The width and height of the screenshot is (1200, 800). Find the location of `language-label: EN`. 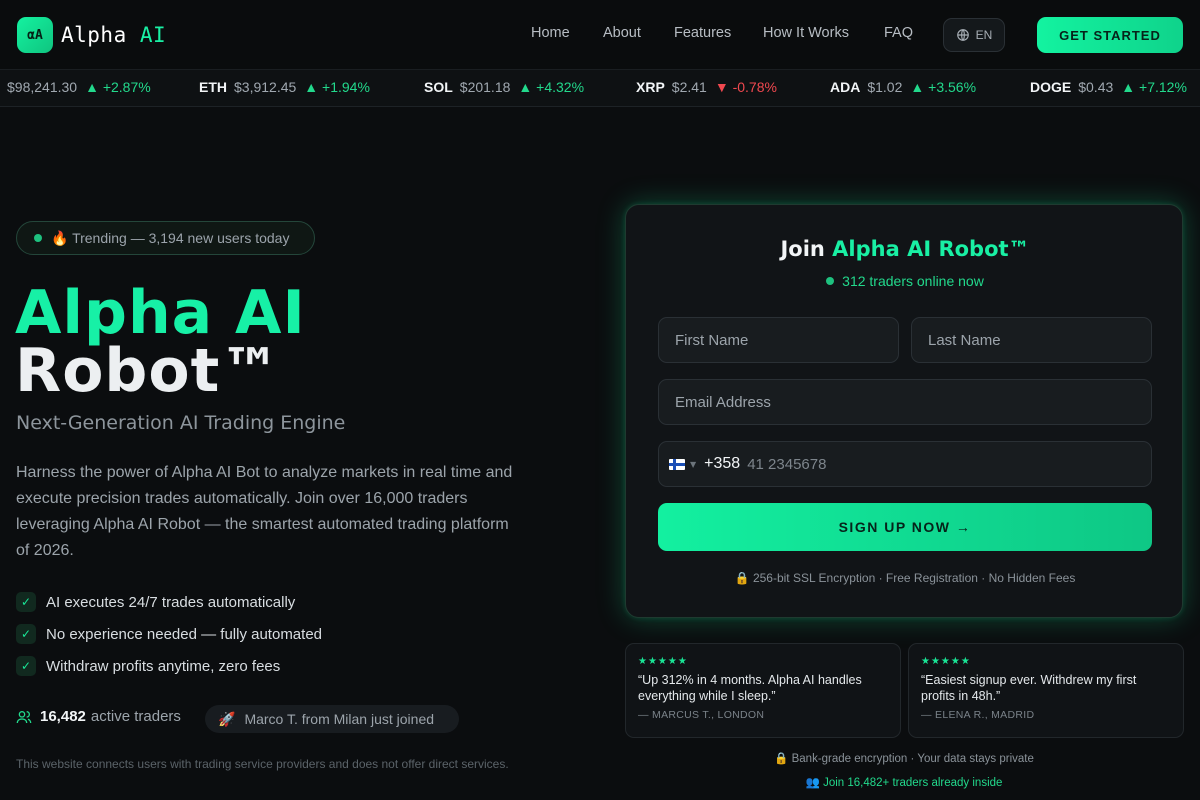

language-label: EN is located at coordinates (984, 35).